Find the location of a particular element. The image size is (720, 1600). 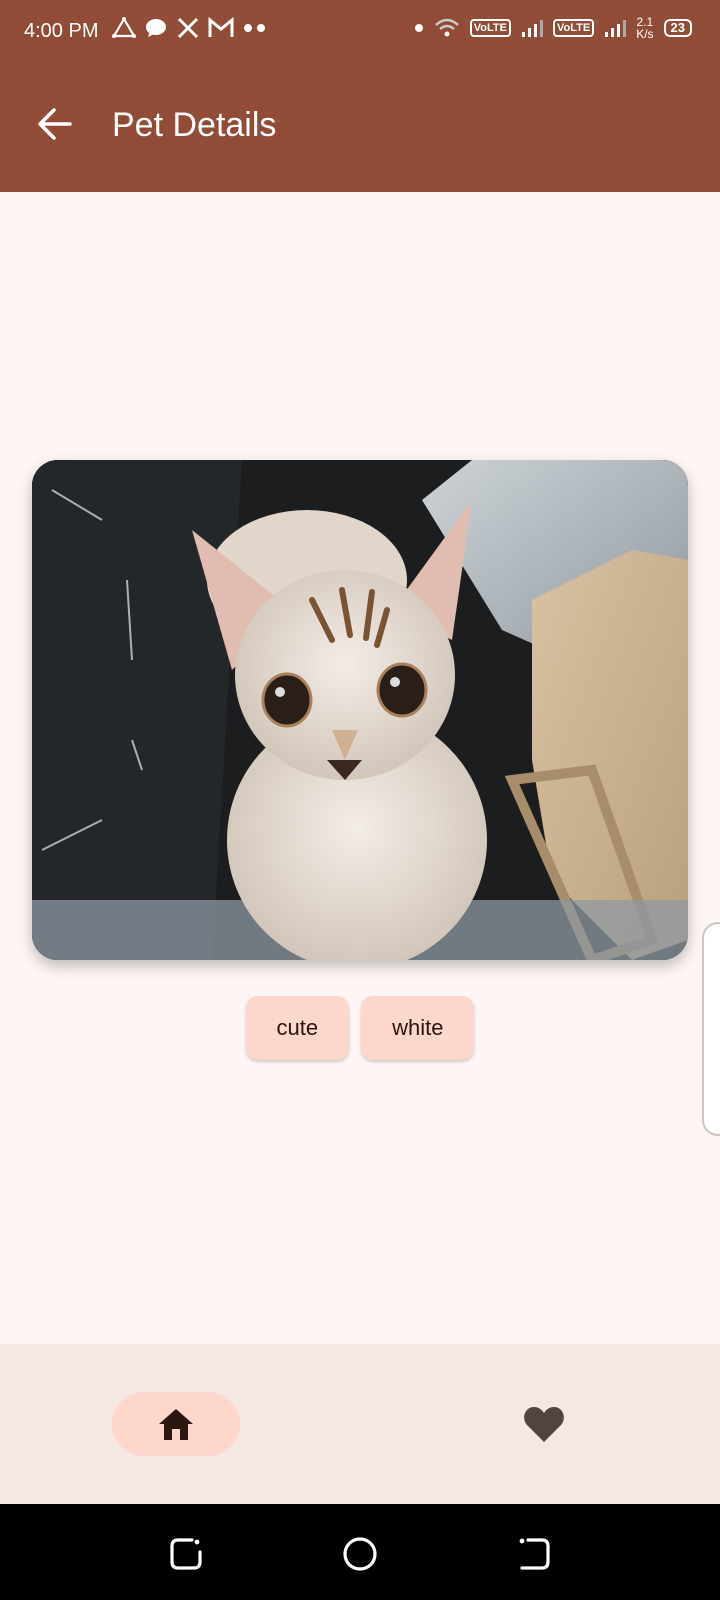

edge-panel-handle is located at coordinates (711, 1029).